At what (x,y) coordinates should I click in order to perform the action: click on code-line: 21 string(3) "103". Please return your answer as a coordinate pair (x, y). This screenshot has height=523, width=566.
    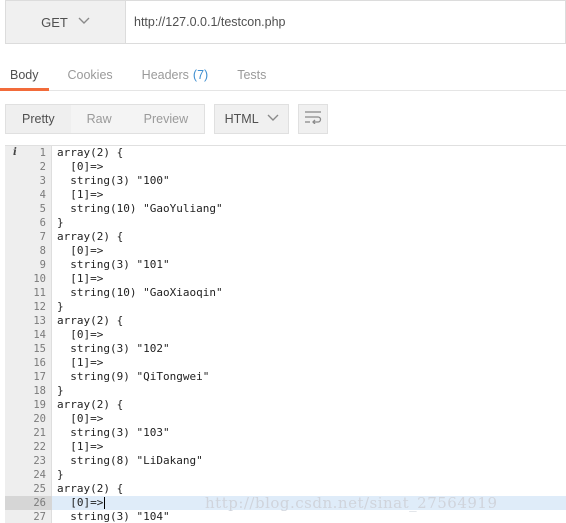
    Looking at the image, I should click on (285, 433).